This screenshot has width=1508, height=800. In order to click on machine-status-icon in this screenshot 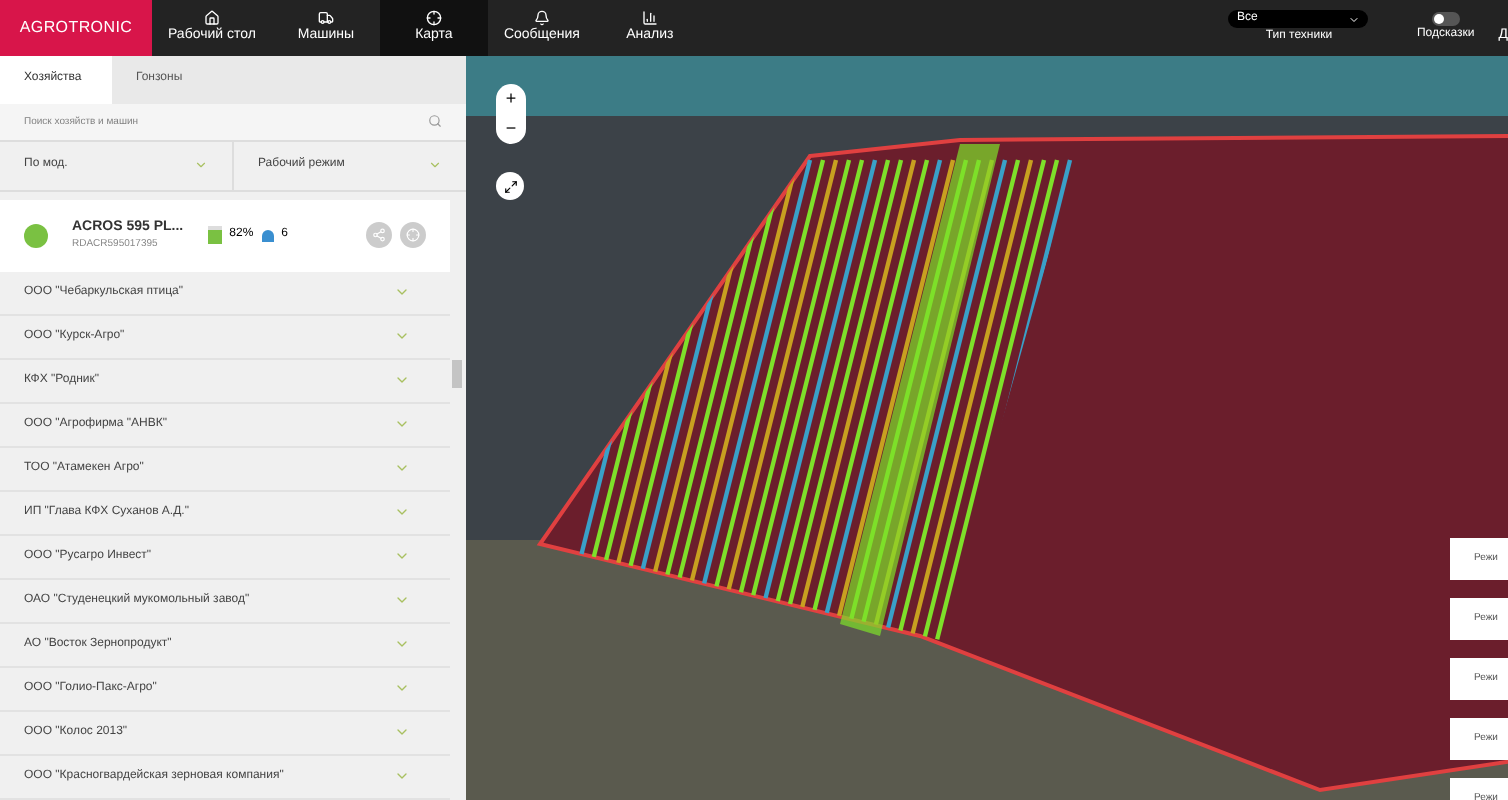, I will do `click(36, 235)`.